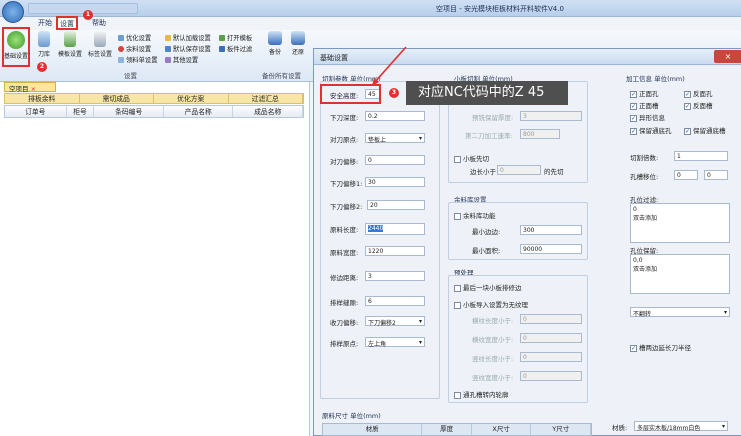 The height and width of the screenshot is (436, 741). I want to click on checkmark-icon: ✓, so click(633, 118).